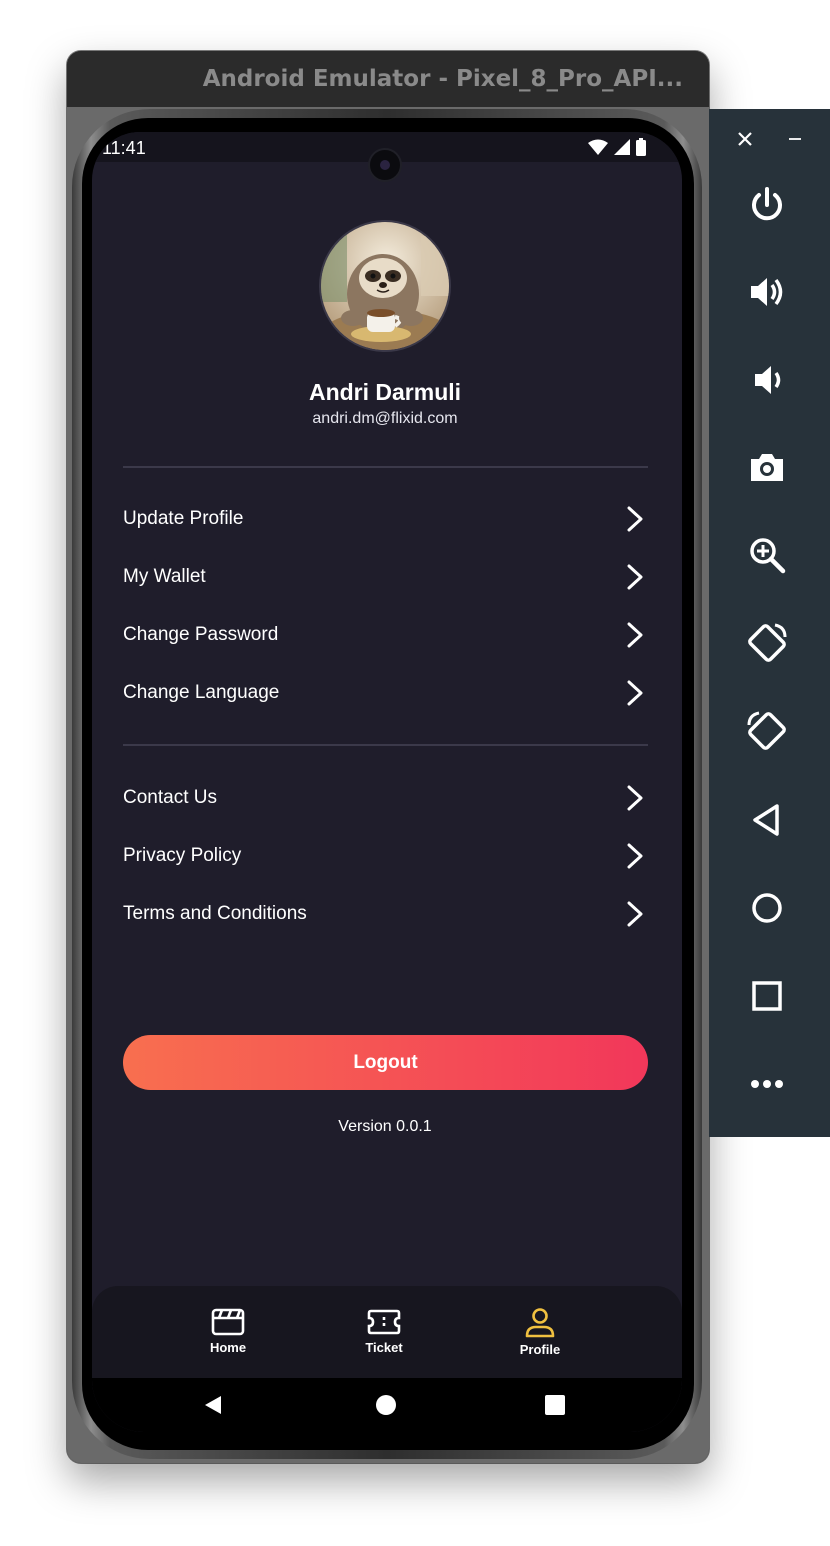  I want to click on user-email: andri.dm@flixid.com, so click(385, 418).